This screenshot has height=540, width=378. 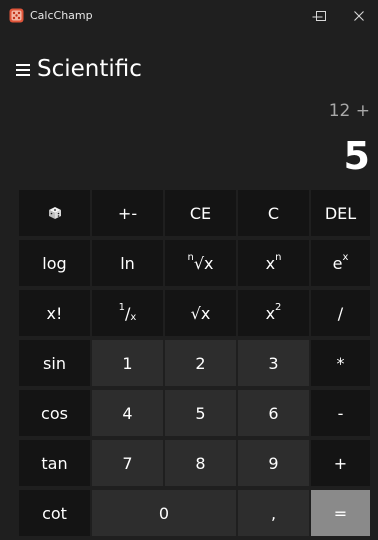 What do you see at coordinates (278, 307) in the screenshot?
I see `square-exponent: 2` at bounding box center [278, 307].